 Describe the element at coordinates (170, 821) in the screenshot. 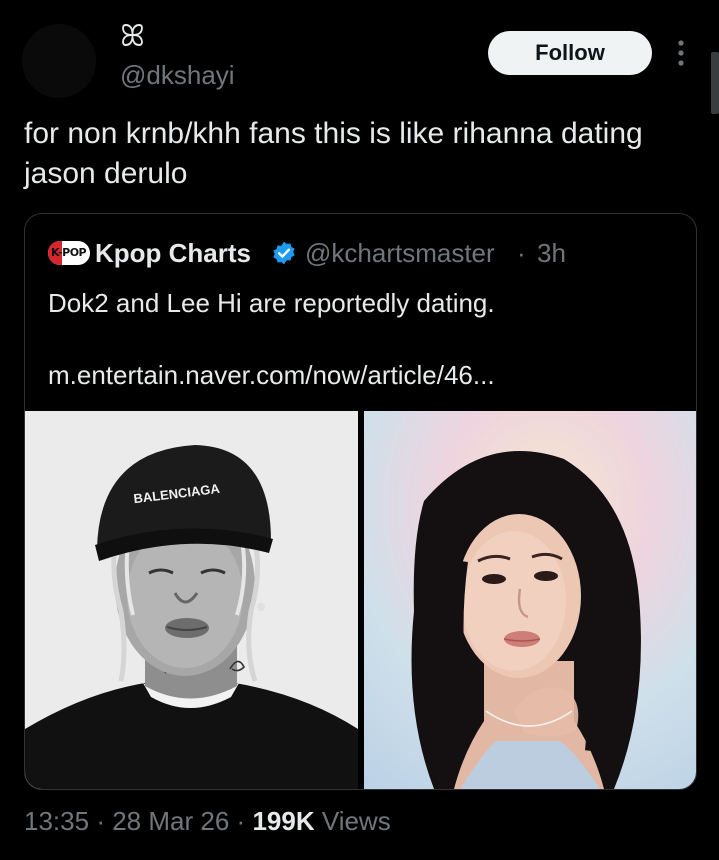

I see `post-date: 28 Mar 26` at that location.